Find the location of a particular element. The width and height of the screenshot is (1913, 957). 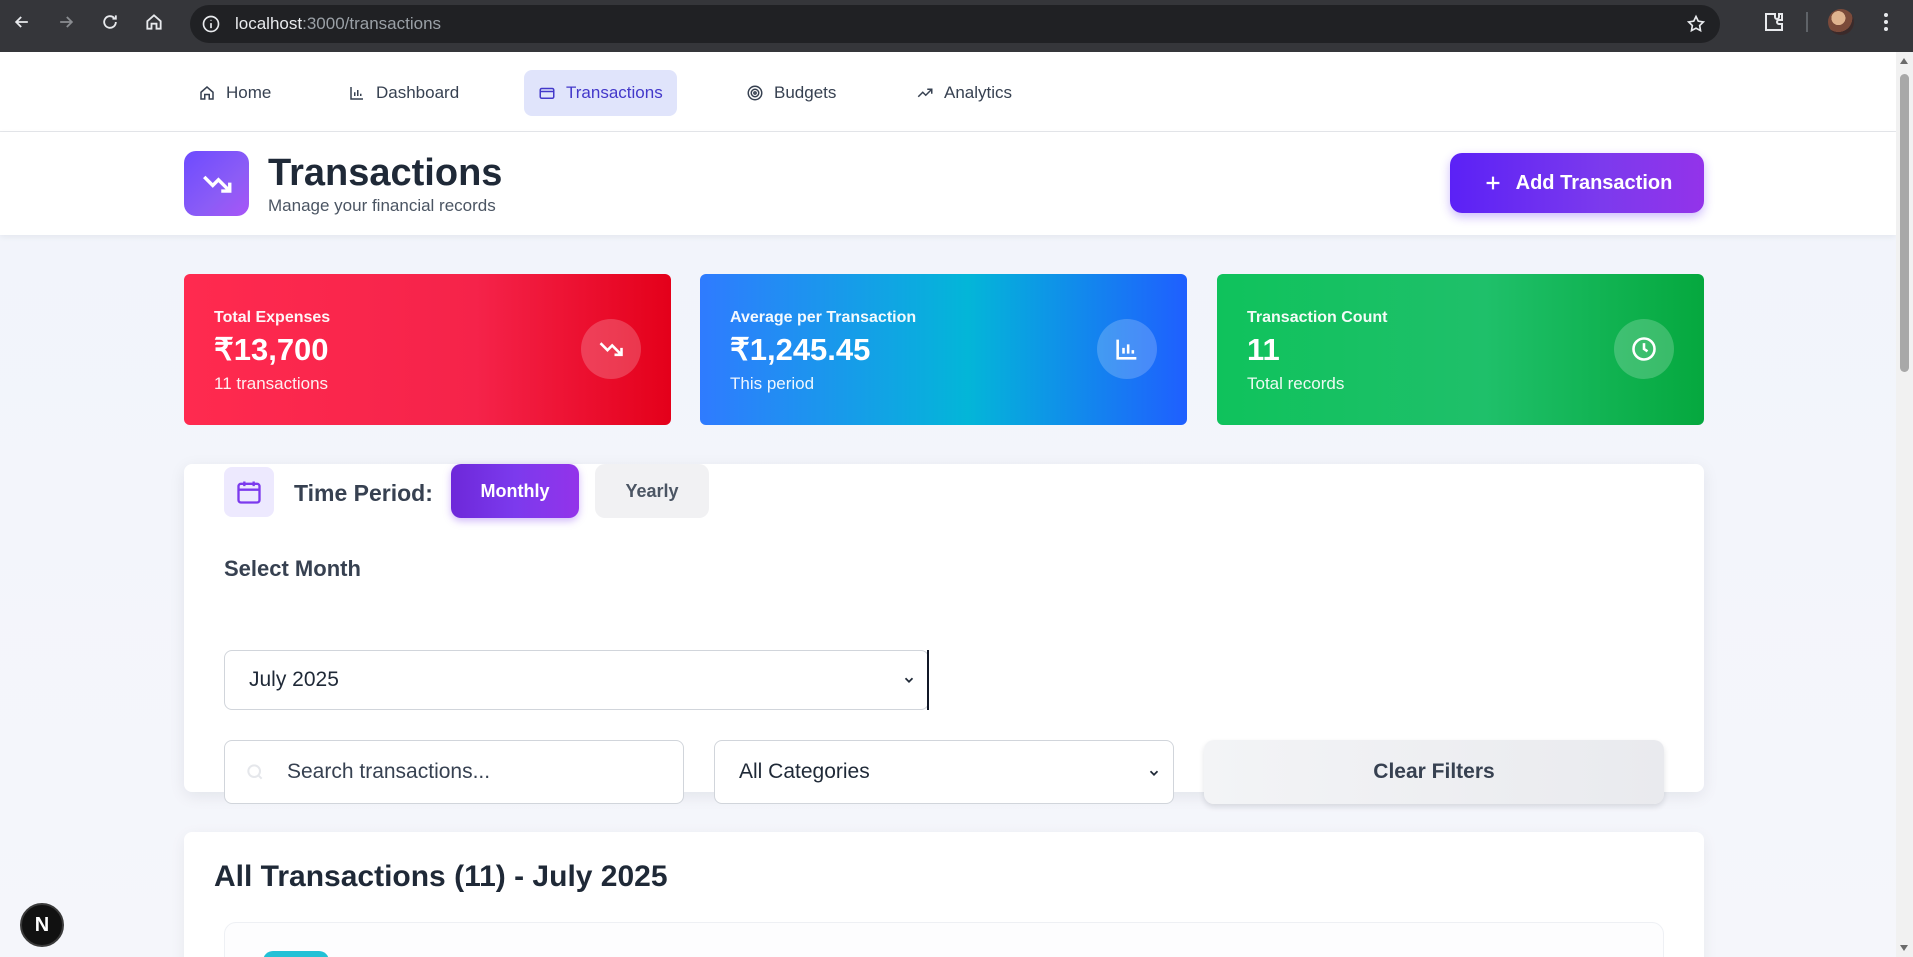

toolbar-divider is located at coordinates (1807, 22).